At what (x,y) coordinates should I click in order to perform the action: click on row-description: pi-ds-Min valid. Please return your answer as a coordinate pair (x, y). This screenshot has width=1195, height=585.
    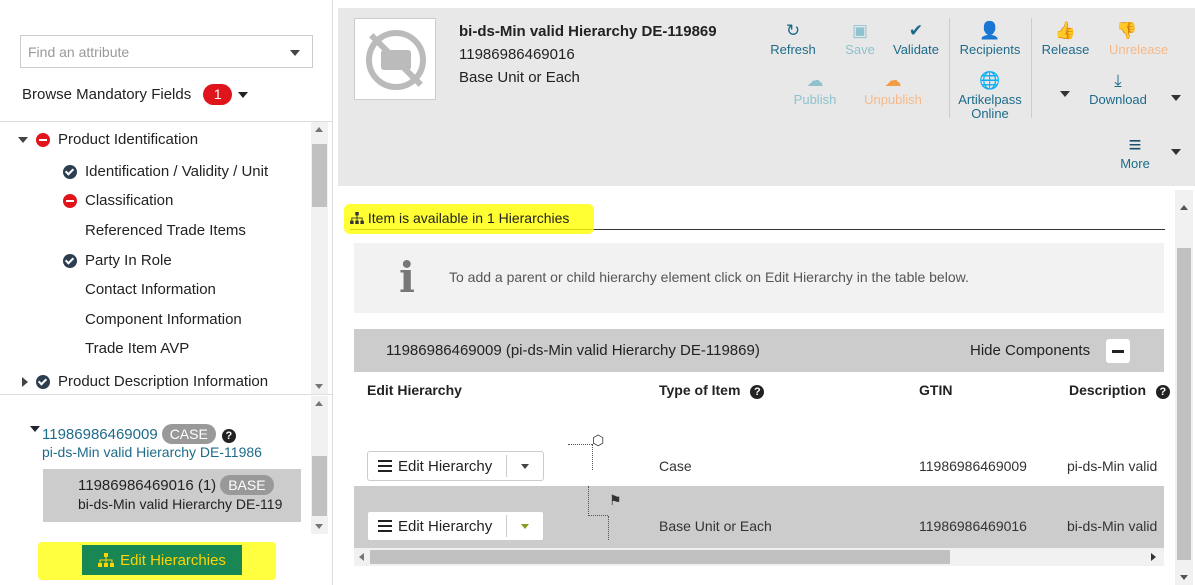
    Looking at the image, I should click on (1112, 466).